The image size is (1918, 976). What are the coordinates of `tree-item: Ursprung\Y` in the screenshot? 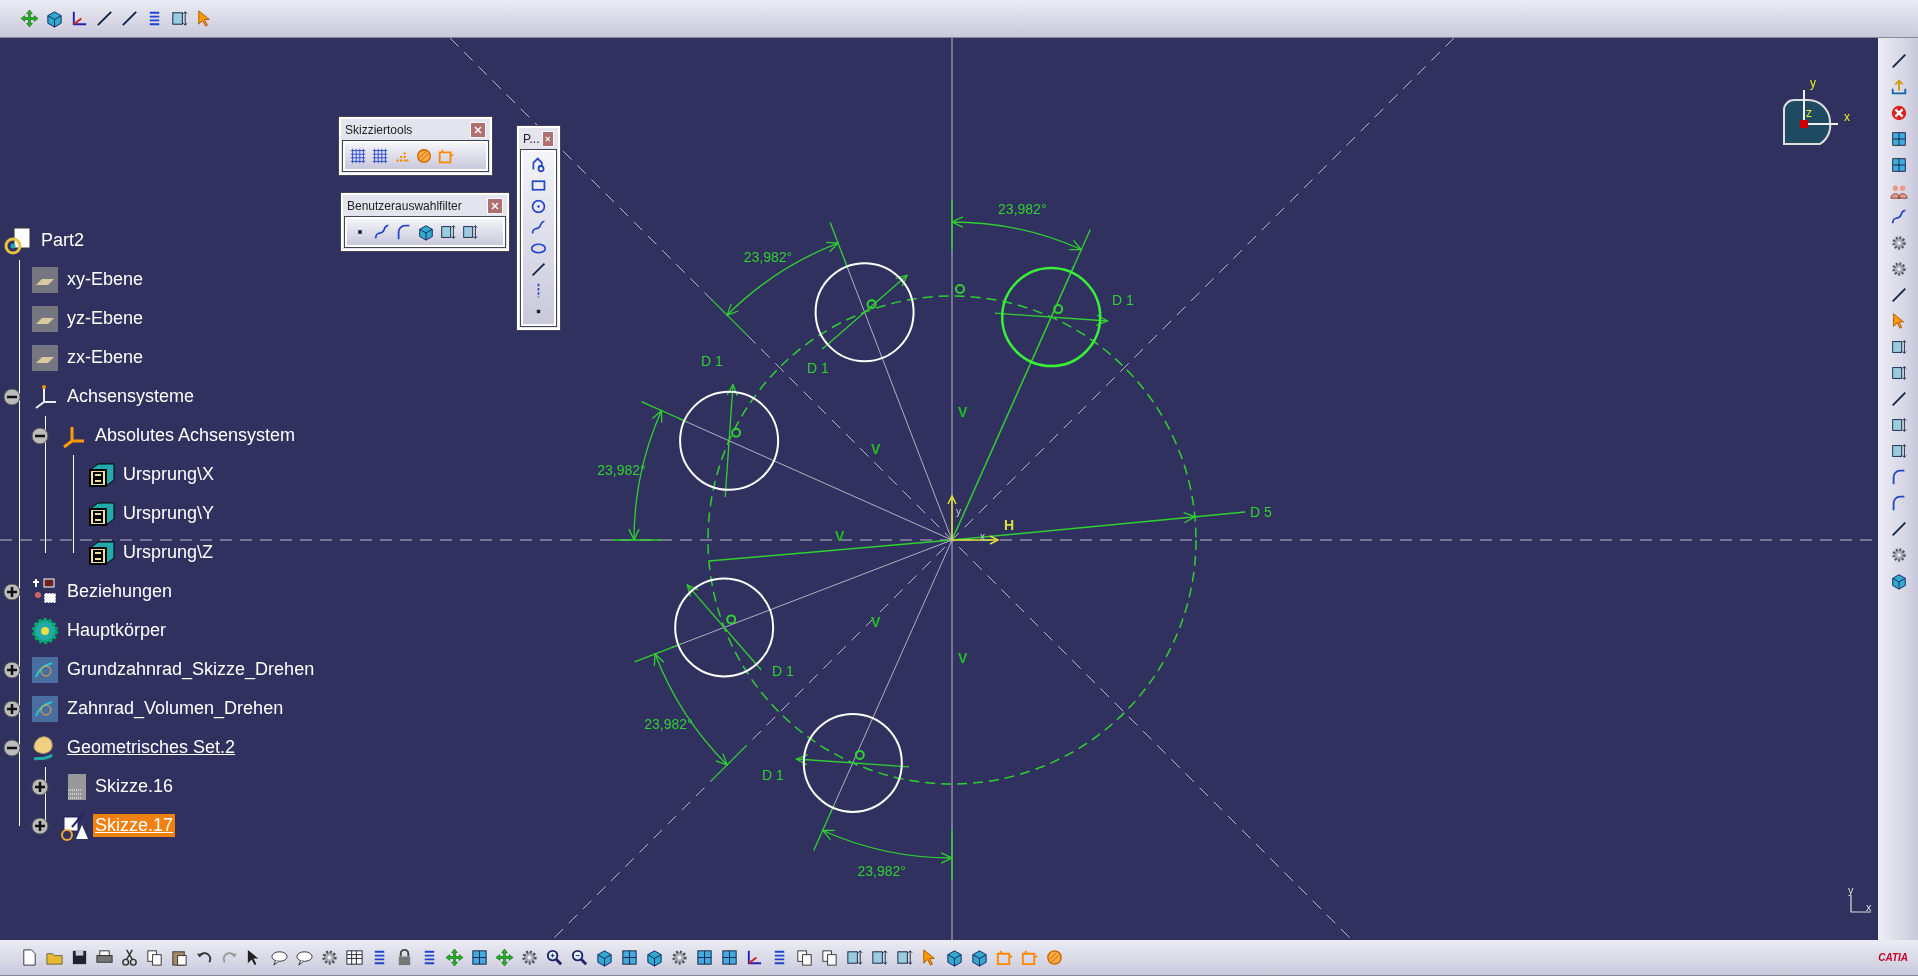 It's located at (169, 513).